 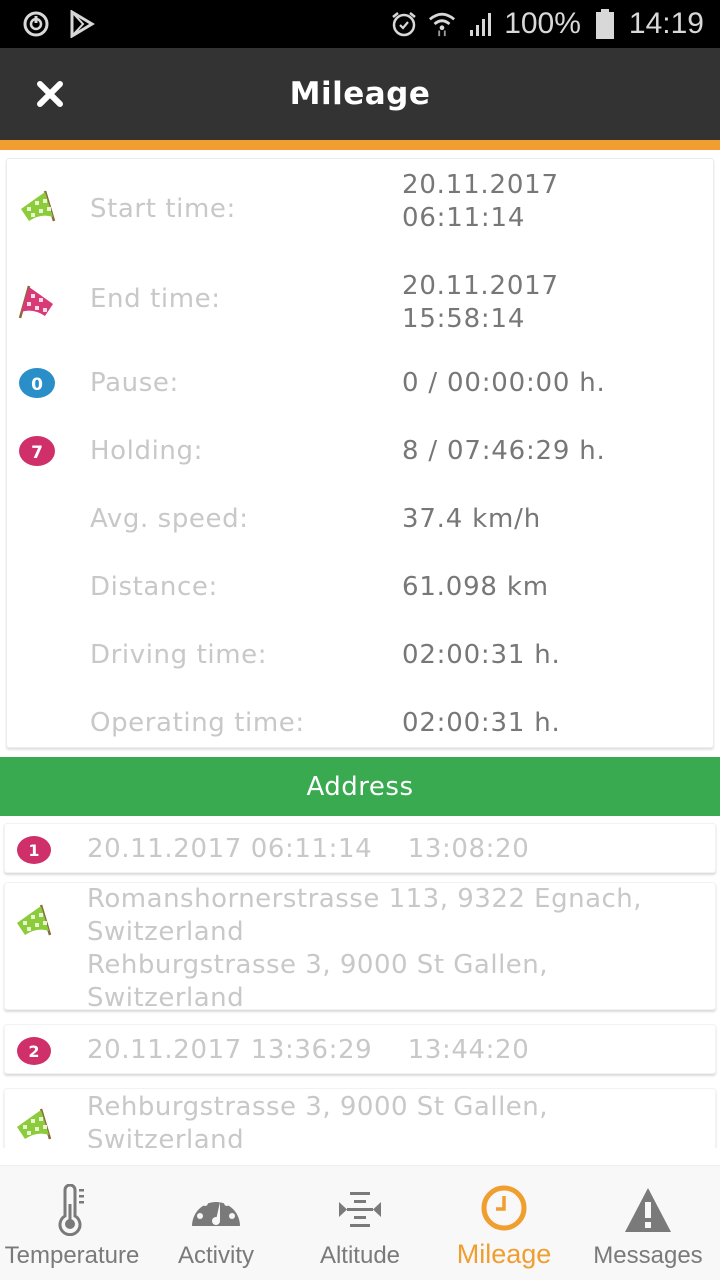 I want to click on tab-altitude: Altitude, so click(x=360, y=1223).